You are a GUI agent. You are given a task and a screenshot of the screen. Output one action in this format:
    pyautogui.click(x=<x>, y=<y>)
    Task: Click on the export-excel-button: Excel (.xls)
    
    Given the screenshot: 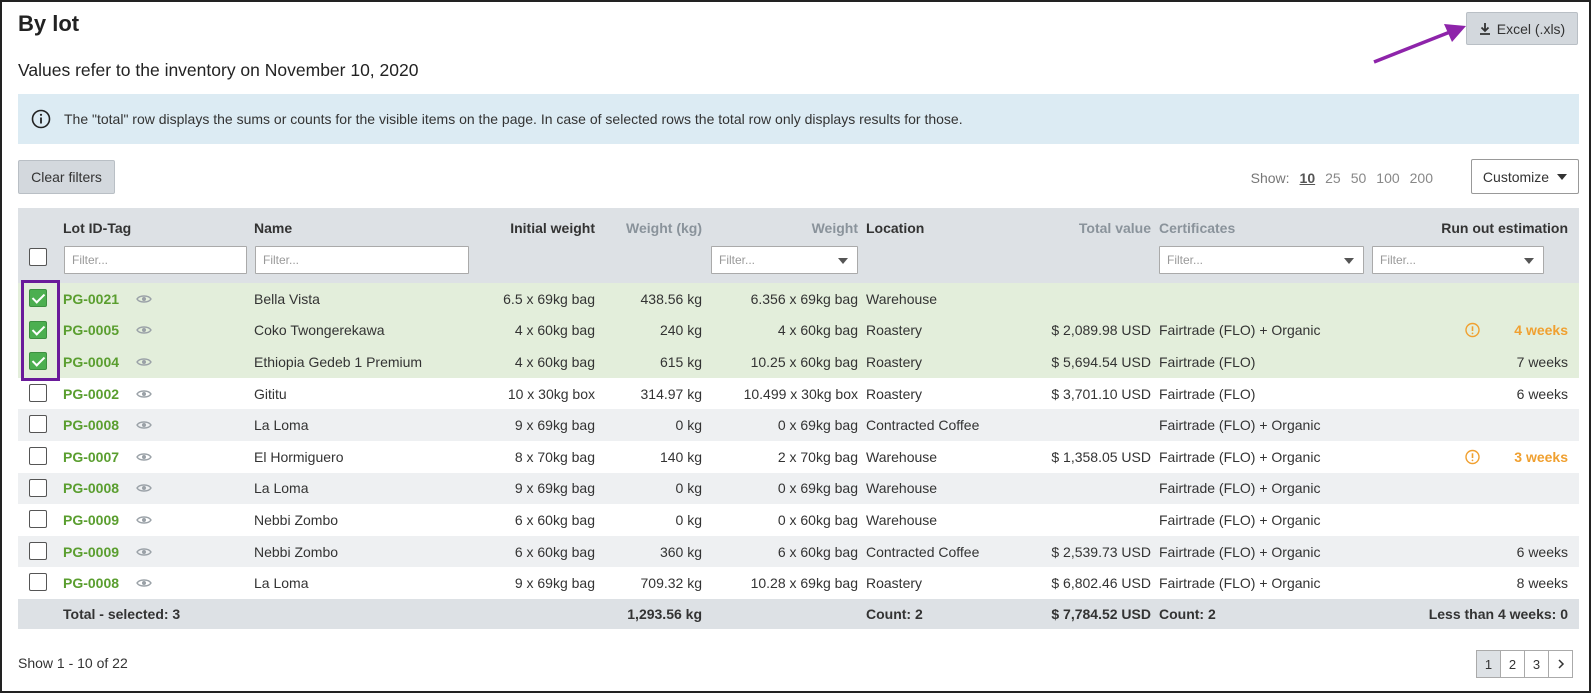 What is the action you would take?
    pyautogui.click(x=1522, y=28)
    